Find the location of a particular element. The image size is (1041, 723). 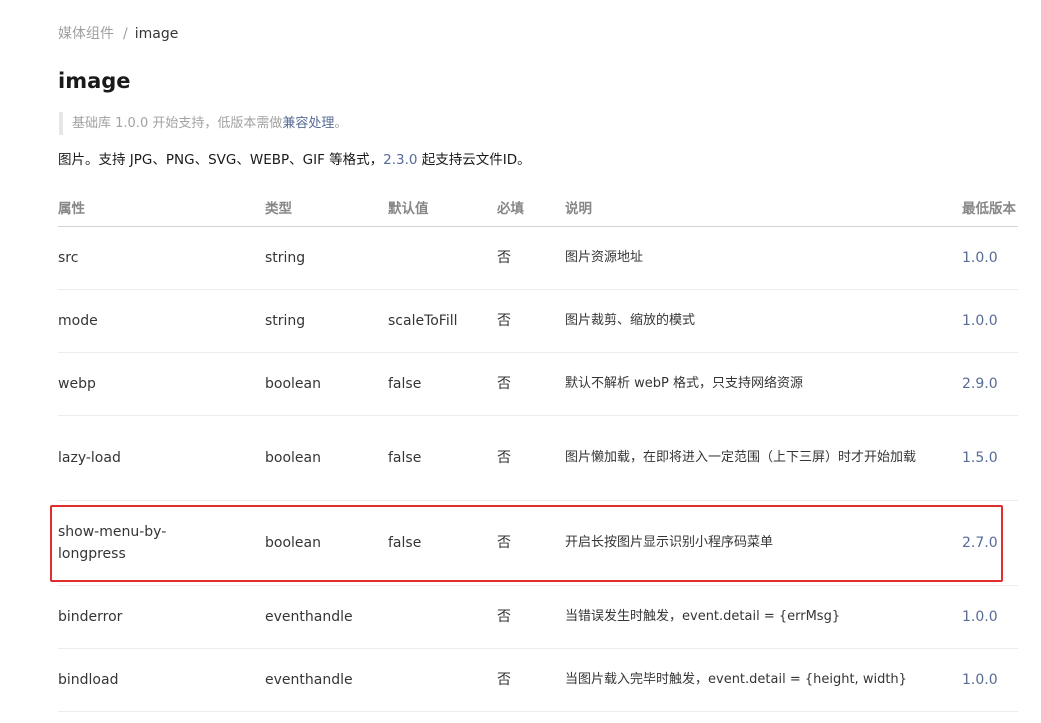

attribute-min-version: 2.9.0 is located at coordinates (990, 384).